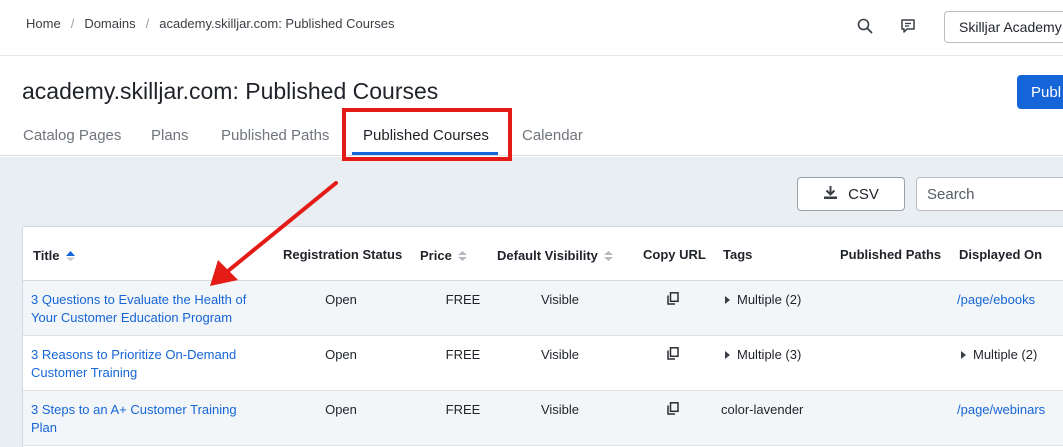  Describe the element at coordinates (996, 300) in the screenshot. I see `displayed-on-link: /page/ebooks` at that location.